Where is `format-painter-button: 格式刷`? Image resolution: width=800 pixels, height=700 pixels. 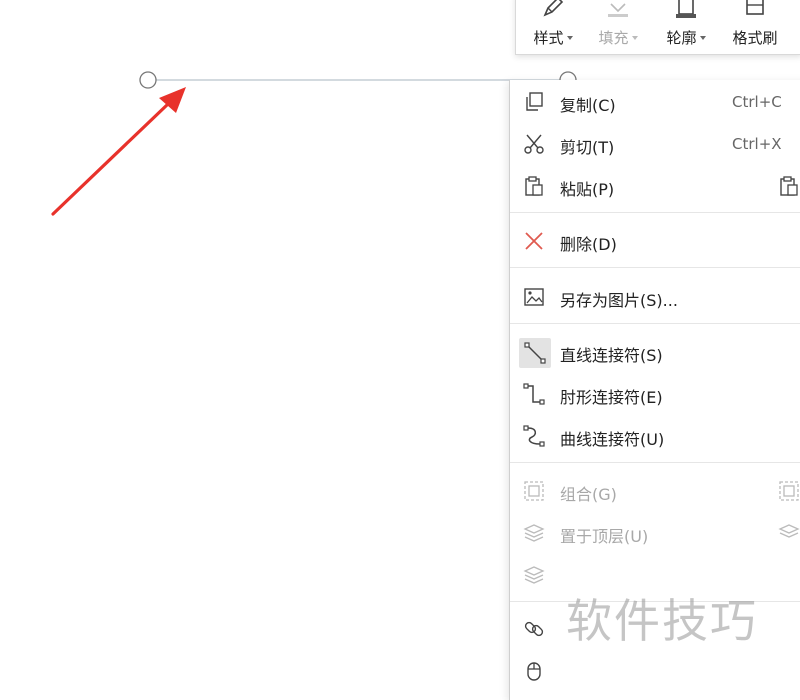
format-painter-button: 格式刷 is located at coordinates (755, 26).